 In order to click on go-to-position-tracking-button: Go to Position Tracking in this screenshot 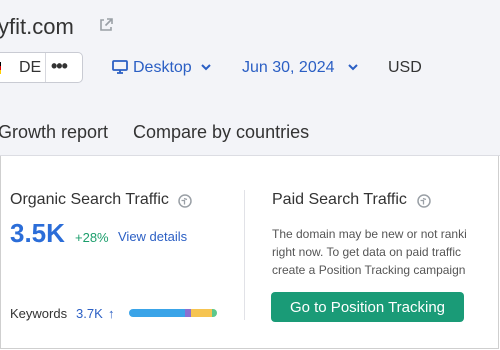, I will do `click(367, 307)`.